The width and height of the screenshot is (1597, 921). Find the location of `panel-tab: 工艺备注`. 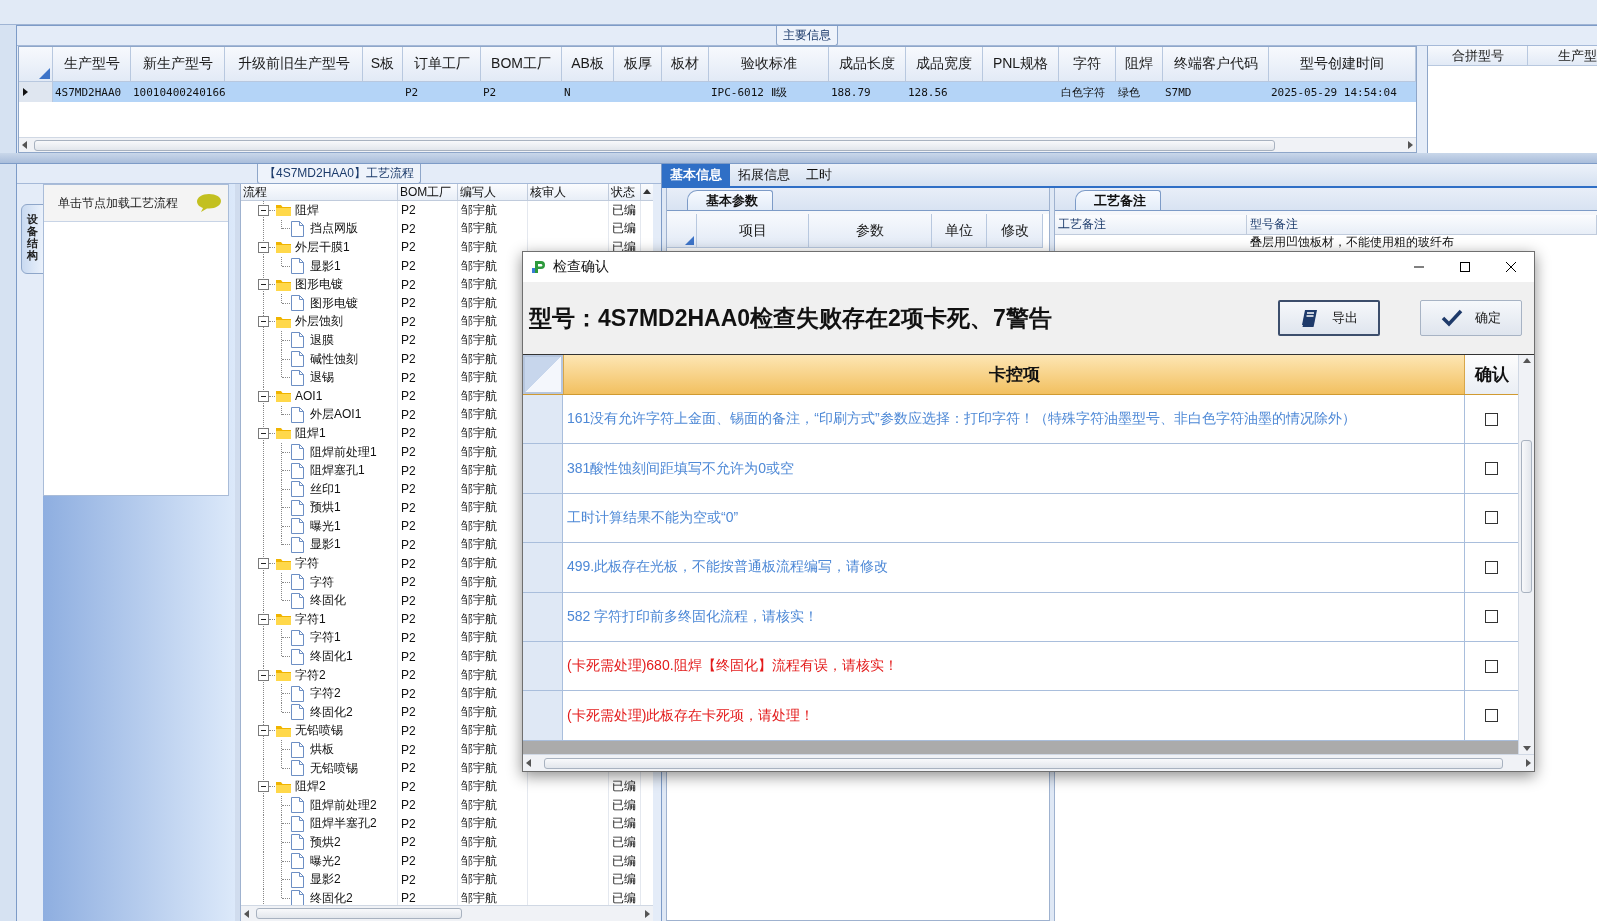

panel-tab: 工艺备注 is located at coordinates (1118, 200).